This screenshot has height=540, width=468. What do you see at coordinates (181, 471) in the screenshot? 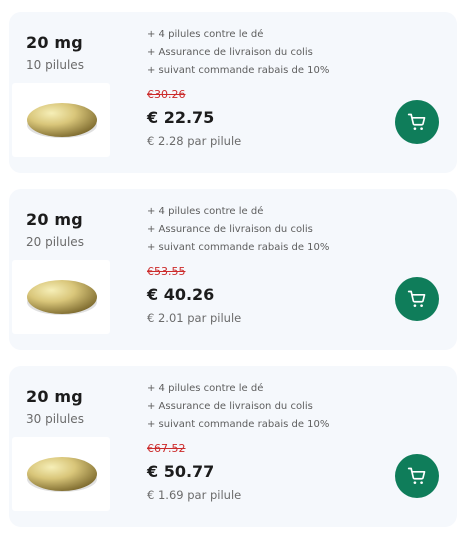
I see `price: € 50.77` at bounding box center [181, 471].